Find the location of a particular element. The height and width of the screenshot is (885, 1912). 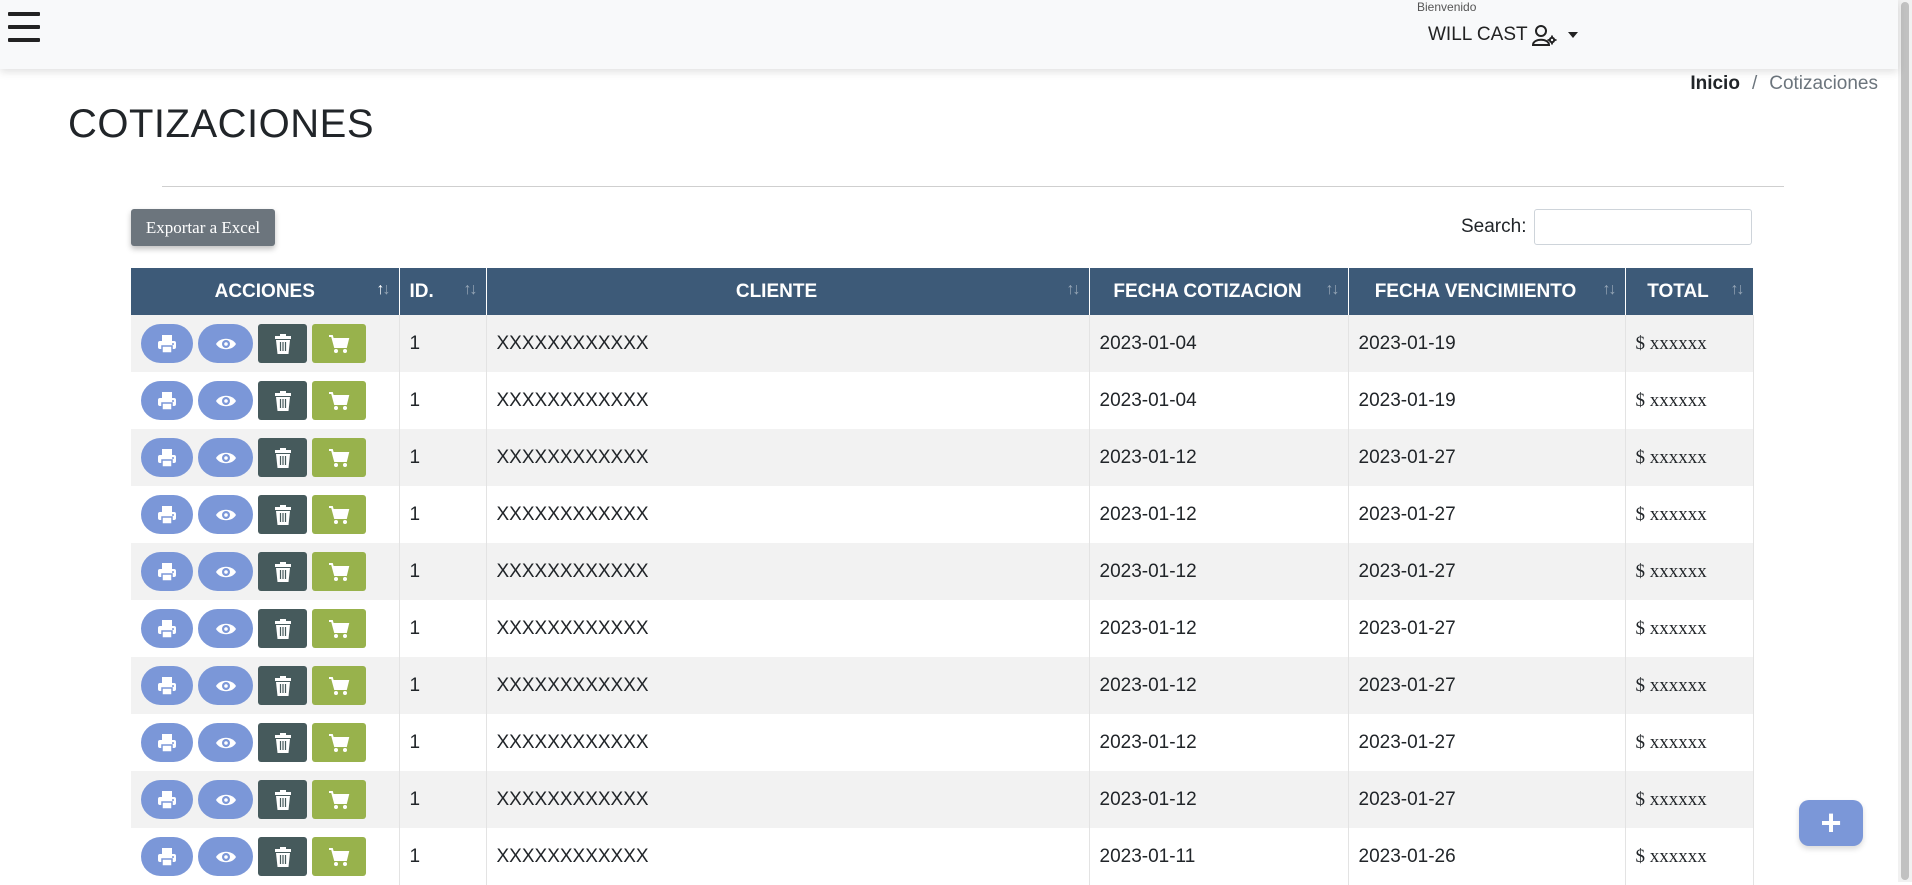

column-header-client: CLIENTE ↑↓ is located at coordinates (788, 291).